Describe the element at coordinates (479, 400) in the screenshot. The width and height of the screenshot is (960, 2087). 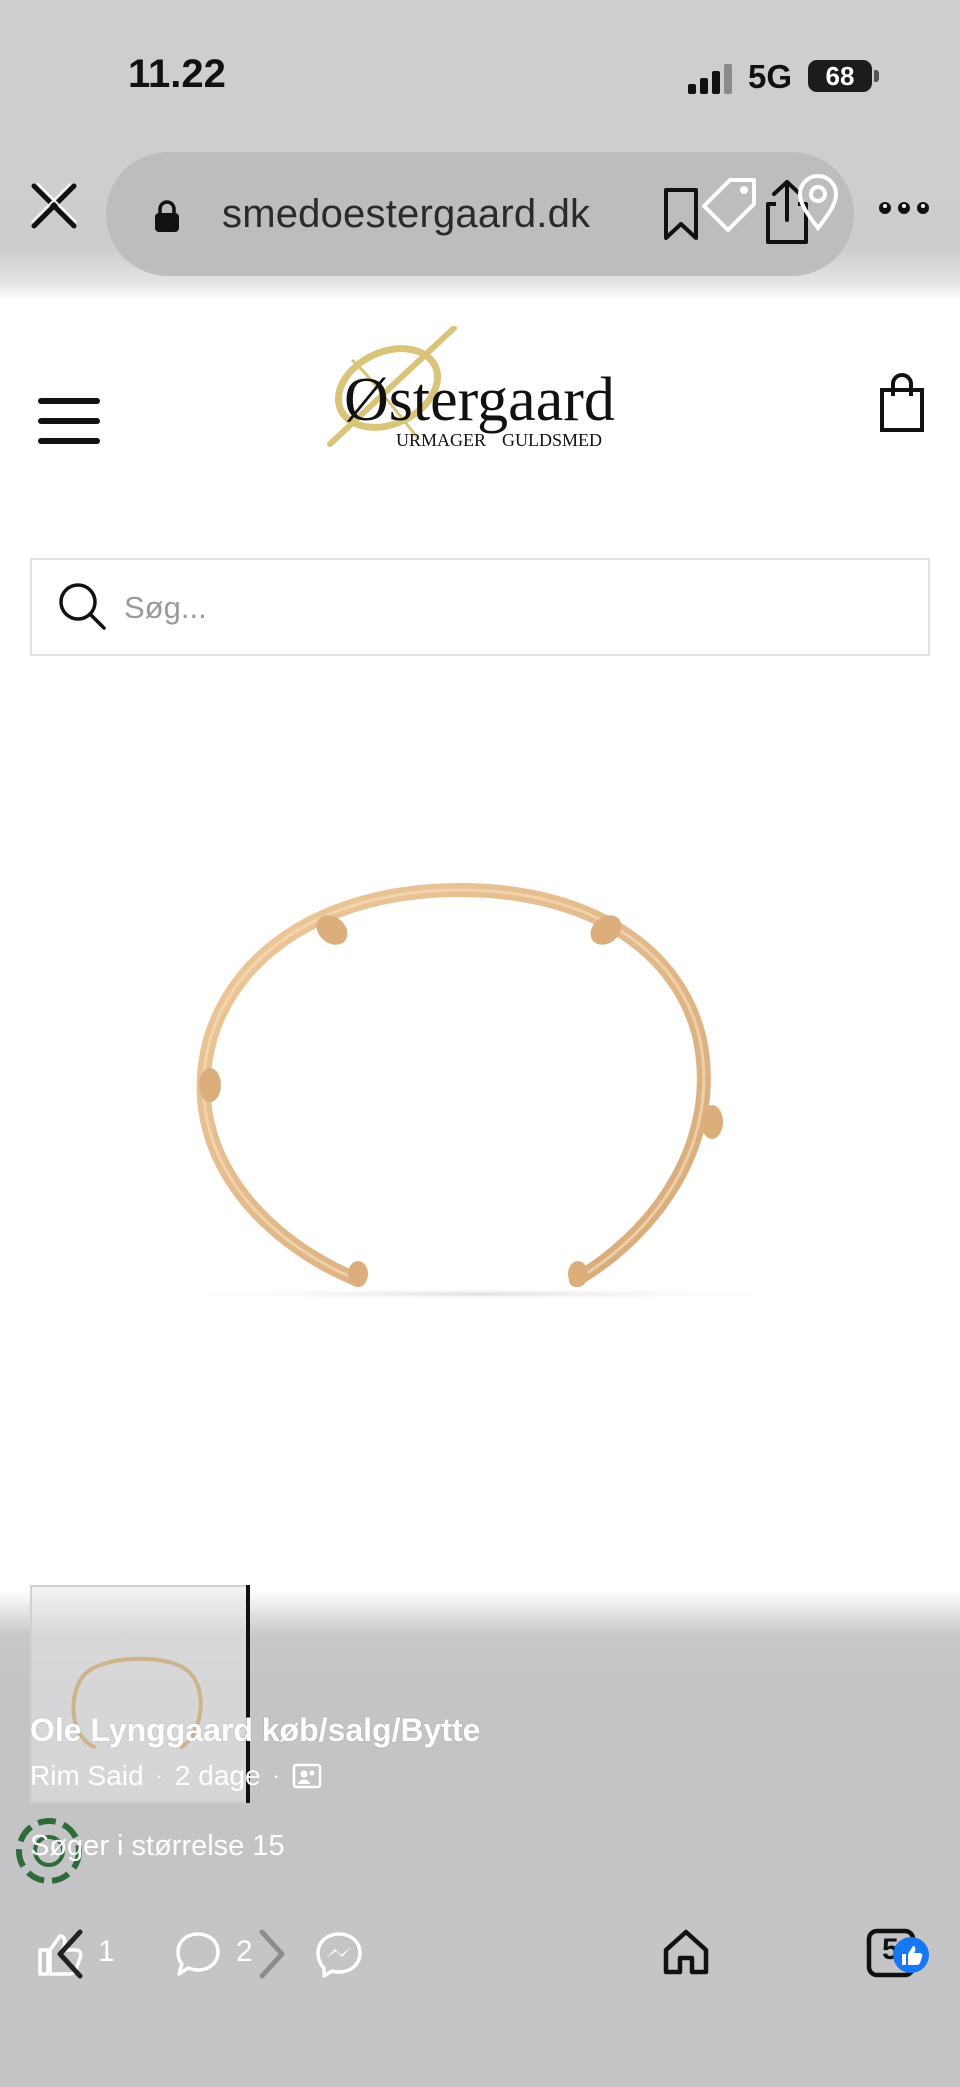
I see `logo-wordmark: Østergaard` at that location.